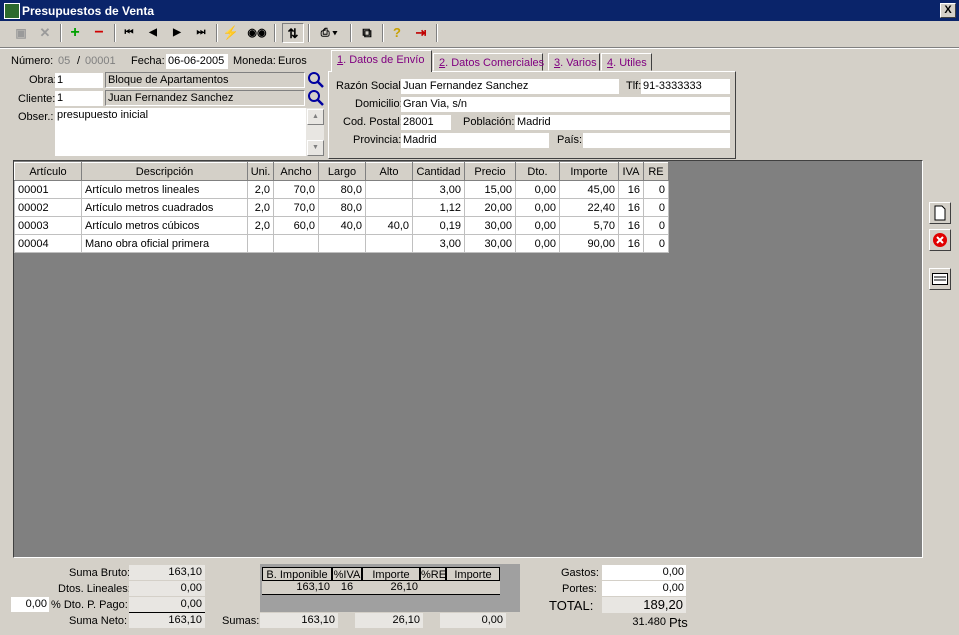  What do you see at coordinates (421, 33) in the screenshot?
I see `exit-icon: ⇥` at bounding box center [421, 33].